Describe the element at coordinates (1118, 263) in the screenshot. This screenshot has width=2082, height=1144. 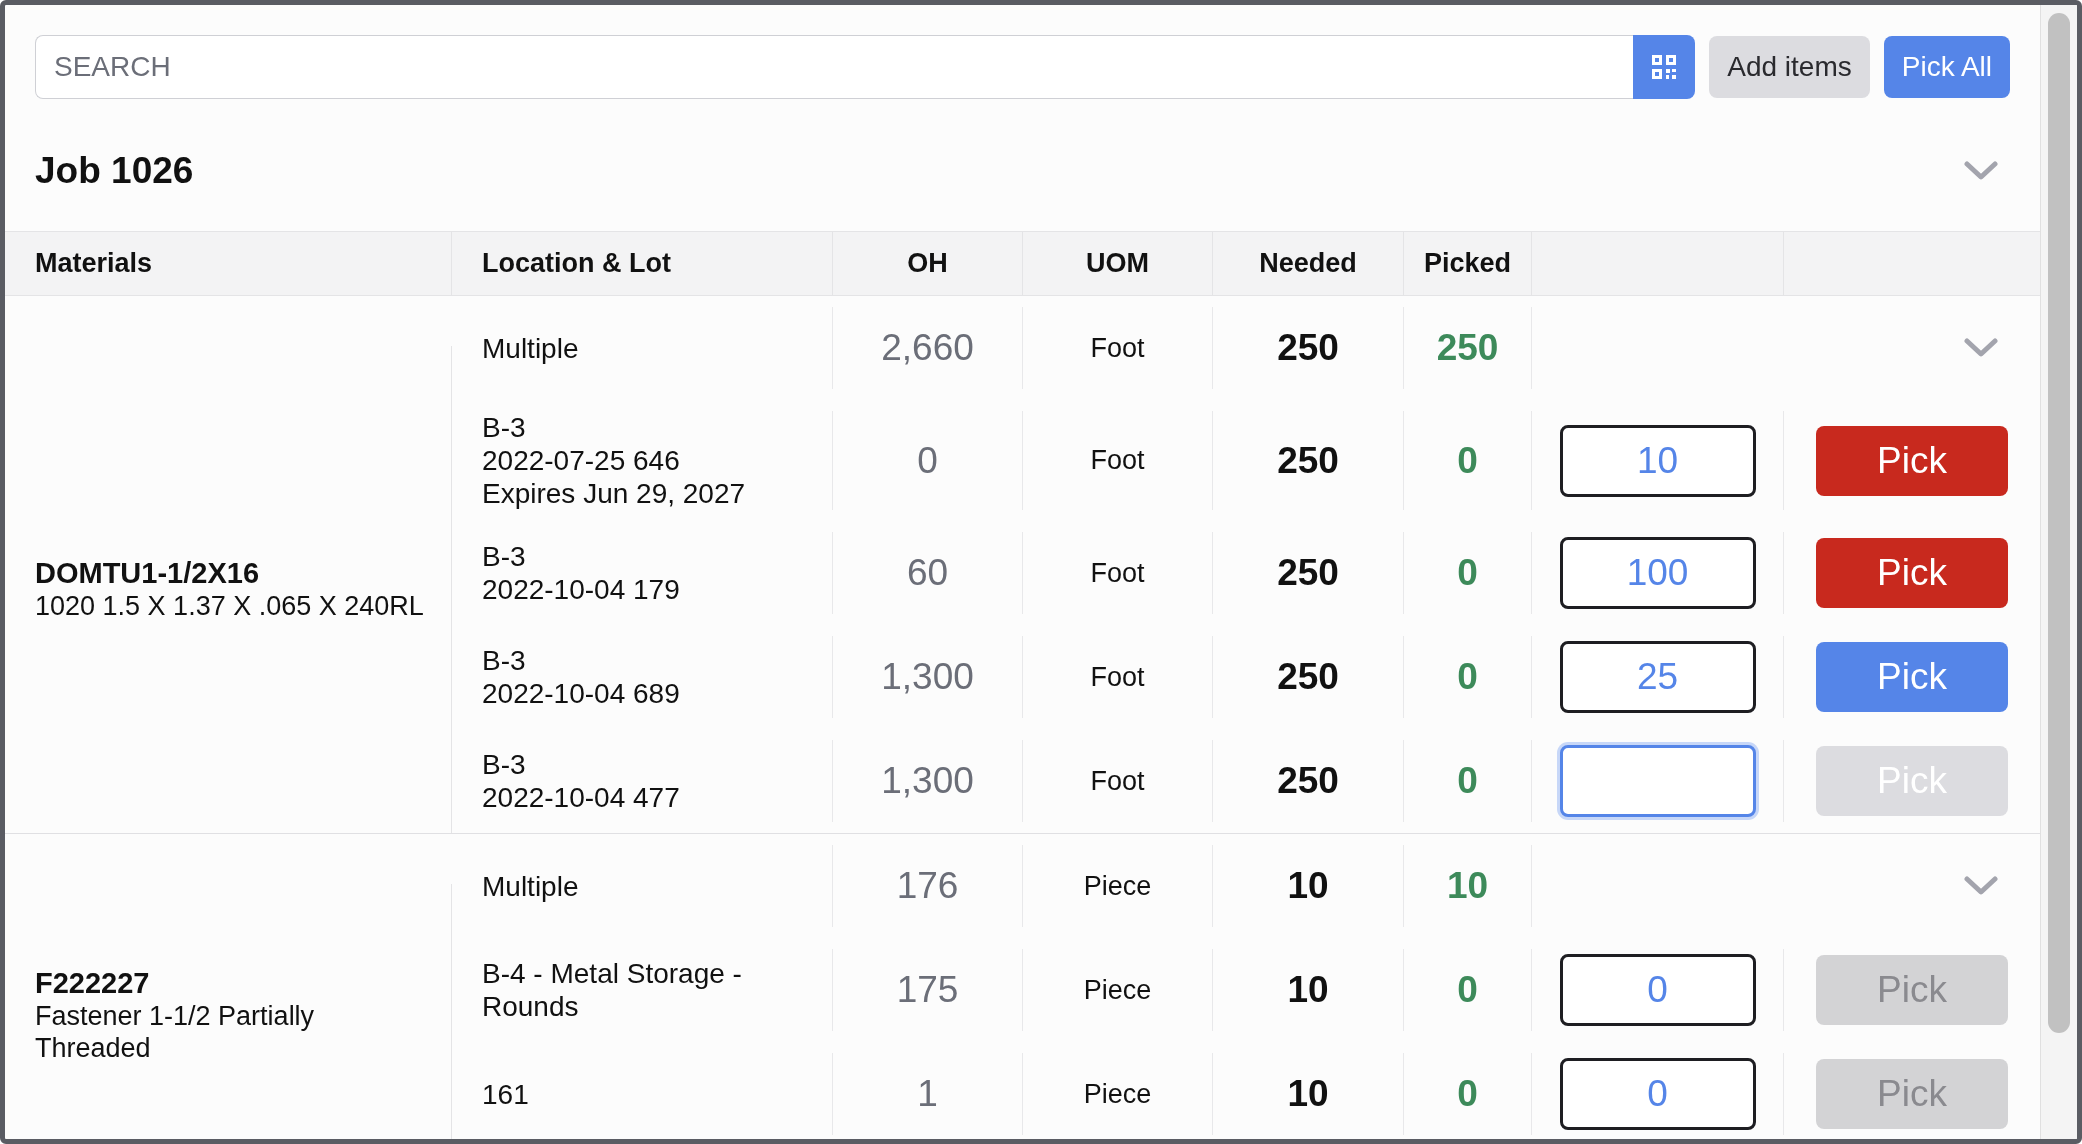
I see `column-header: UOM` at that location.